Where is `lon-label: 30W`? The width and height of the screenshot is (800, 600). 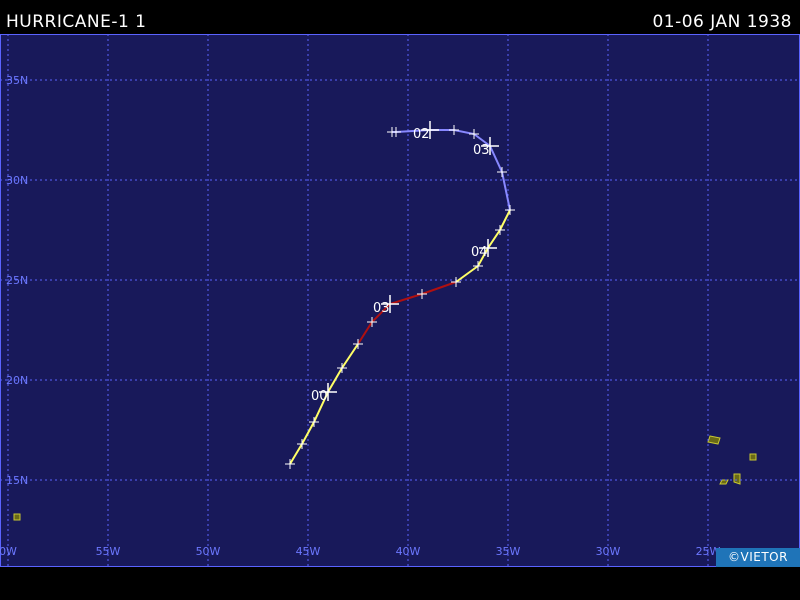 lon-label: 30W is located at coordinates (608, 551).